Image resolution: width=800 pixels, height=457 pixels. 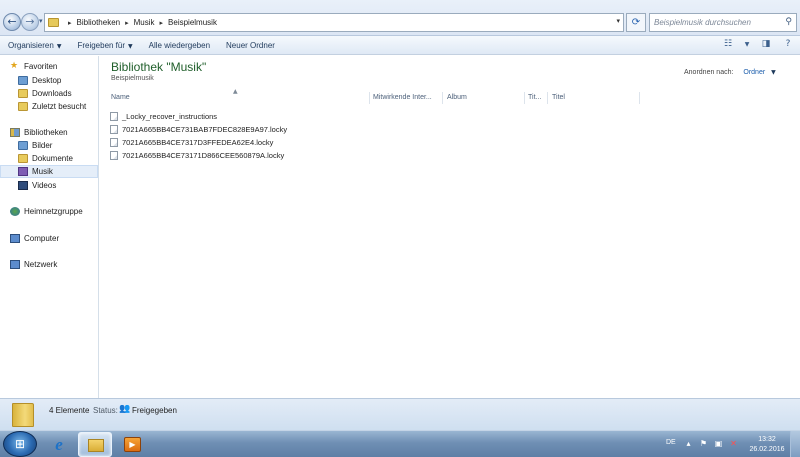 What do you see at coordinates (718, 443) in the screenshot?
I see `network-tray-icon: ▣` at bounding box center [718, 443].